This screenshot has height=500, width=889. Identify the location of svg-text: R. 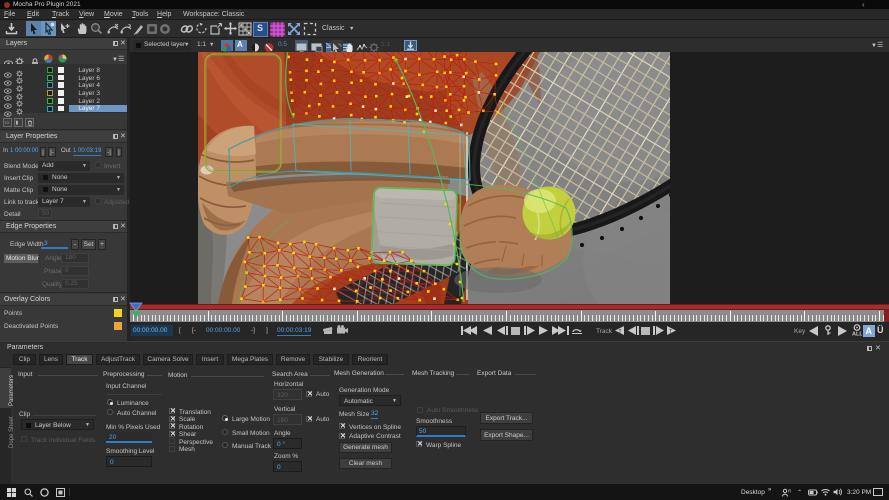
(790, 491).